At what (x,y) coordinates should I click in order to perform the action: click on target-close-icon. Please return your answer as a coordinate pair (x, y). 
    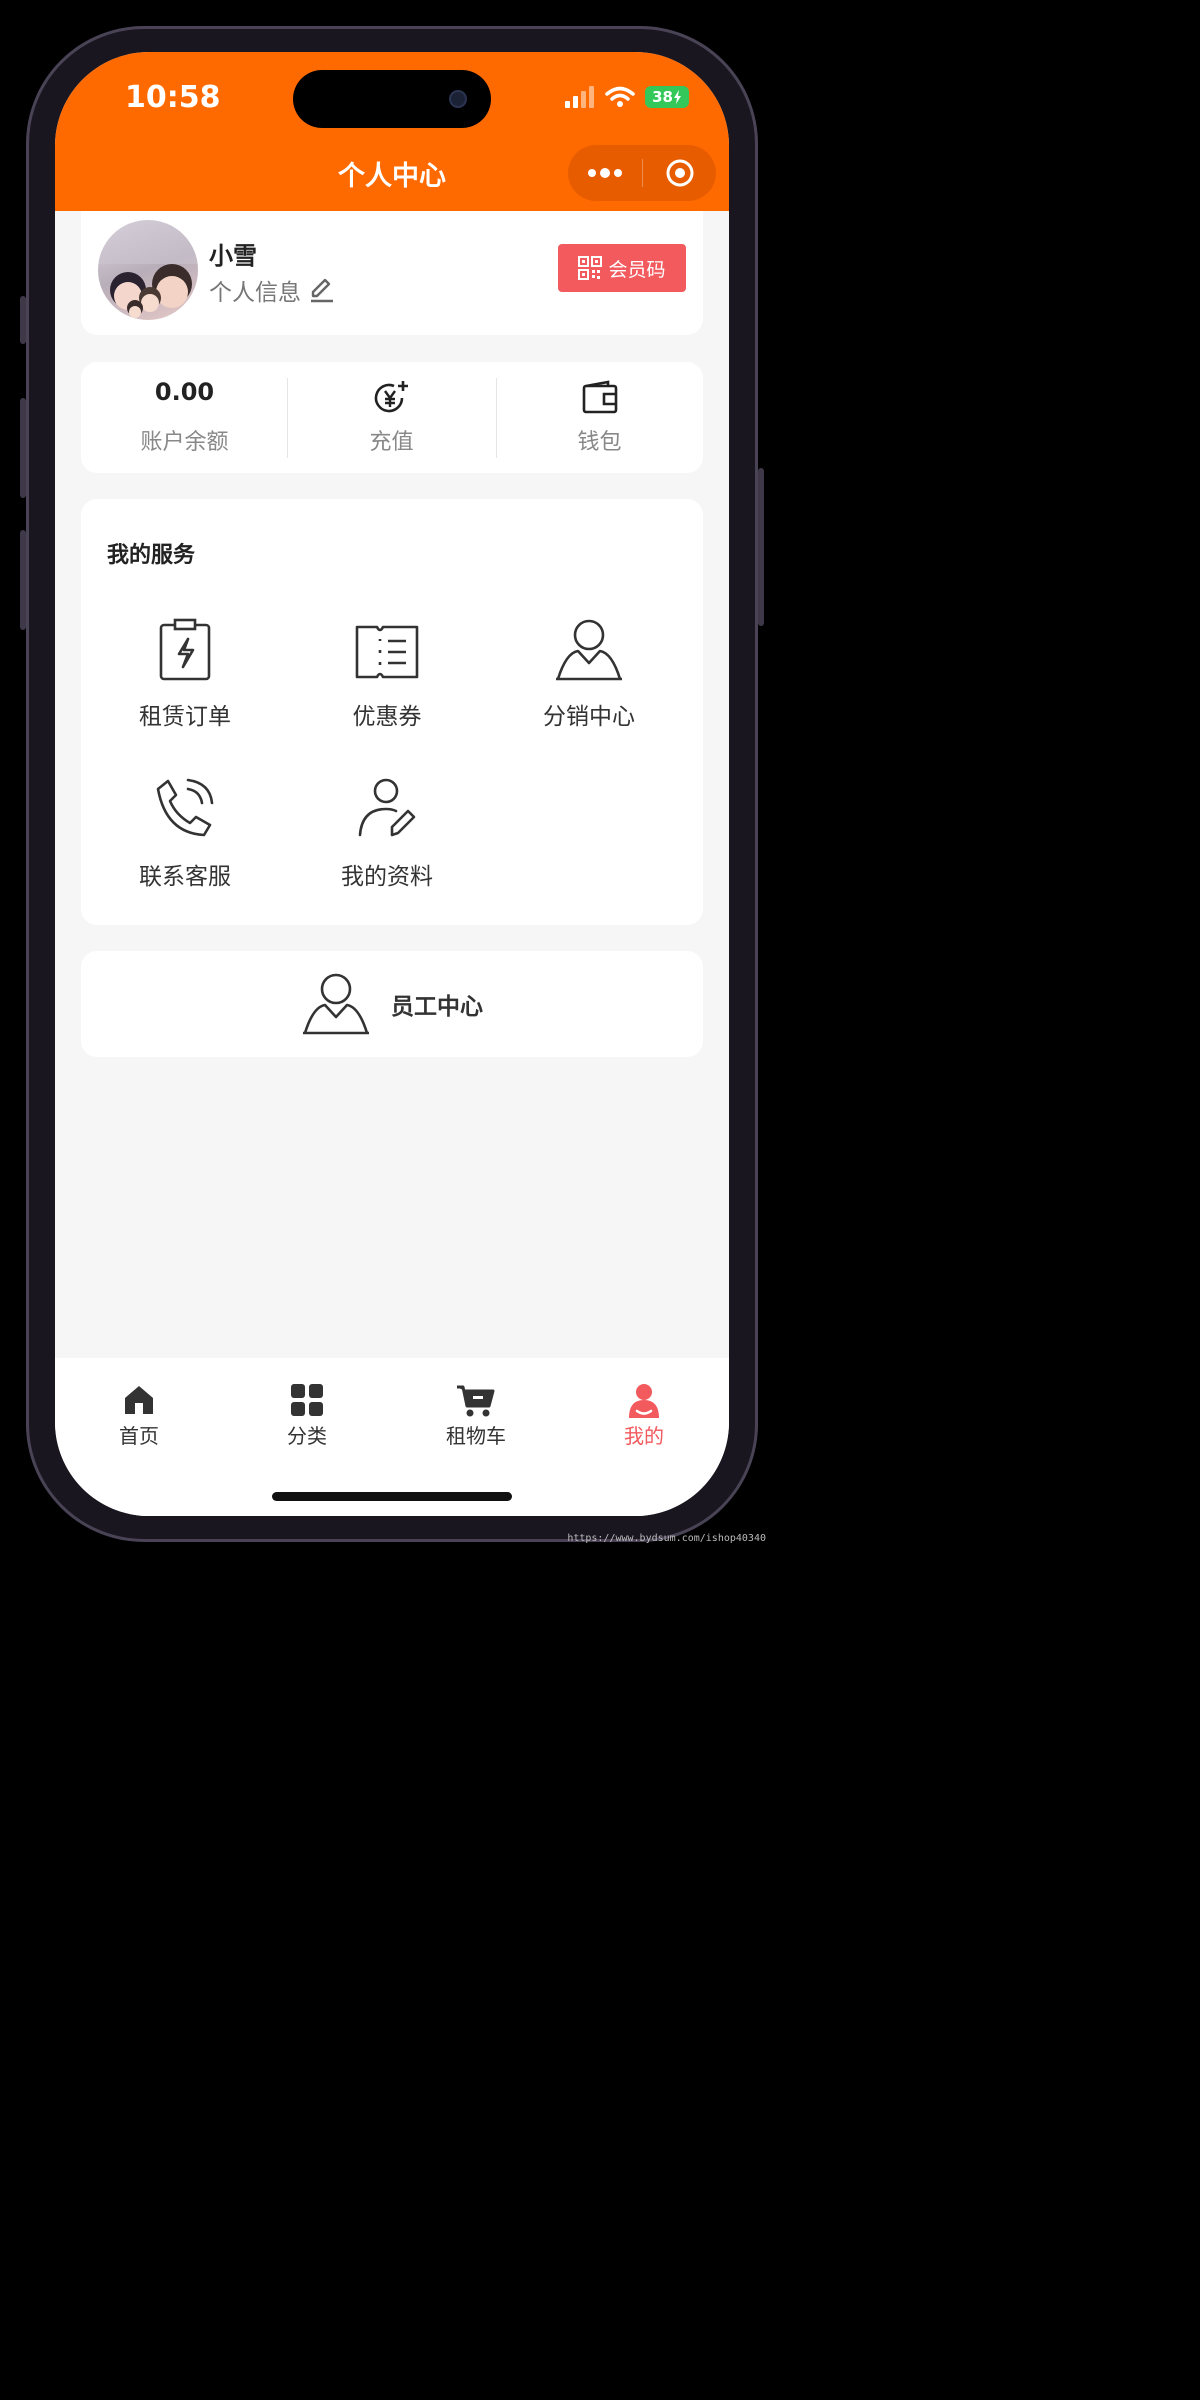
    Looking at the image, I should click on (679, 173).